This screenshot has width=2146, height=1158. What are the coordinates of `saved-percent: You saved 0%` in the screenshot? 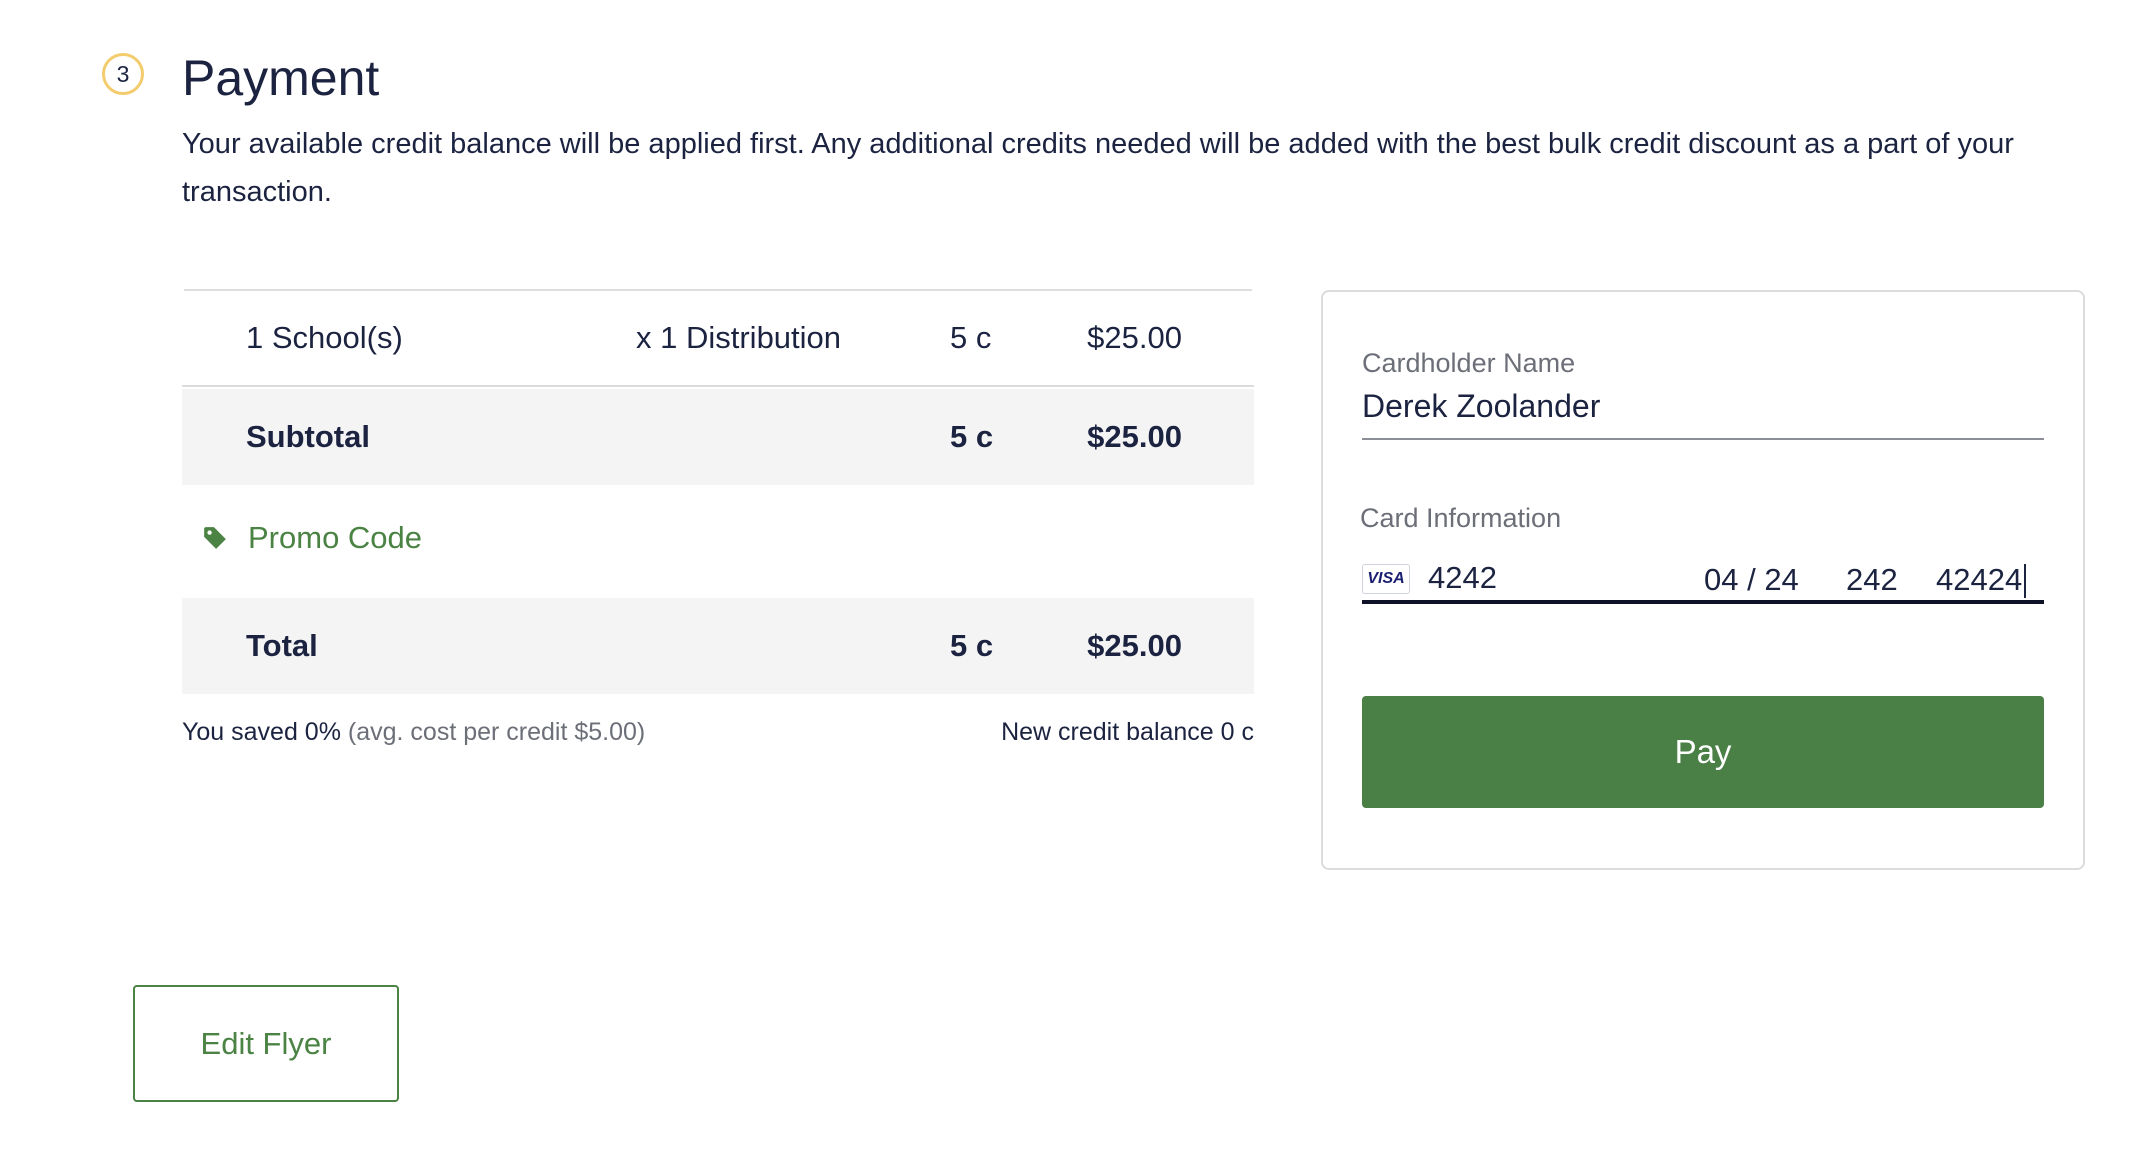 It's located at (261, 732).